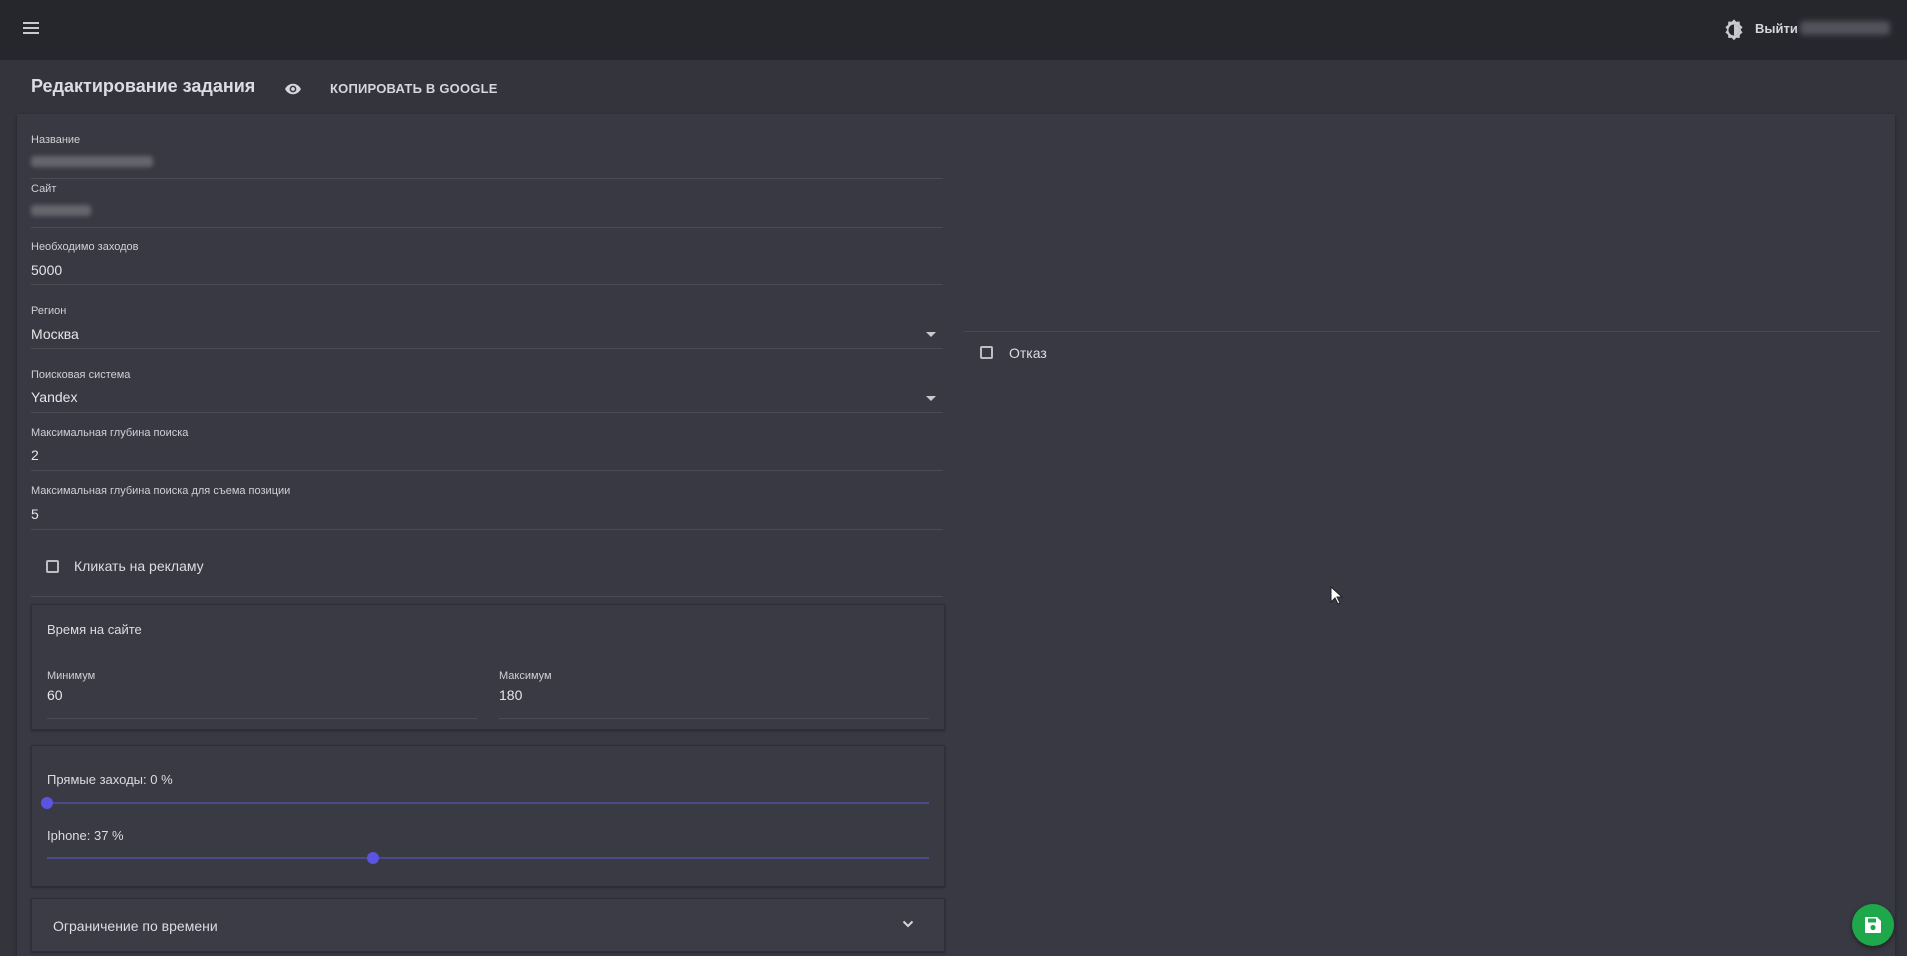 The height and width of the screenshot is (956, 1907). I want to click on max-depth-position-value: 5, so click(35, 514).